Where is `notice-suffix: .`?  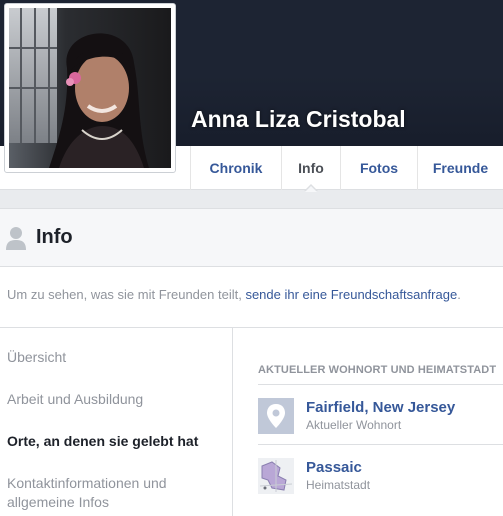
notice-suffix: . is located at coordinates (459, 294).